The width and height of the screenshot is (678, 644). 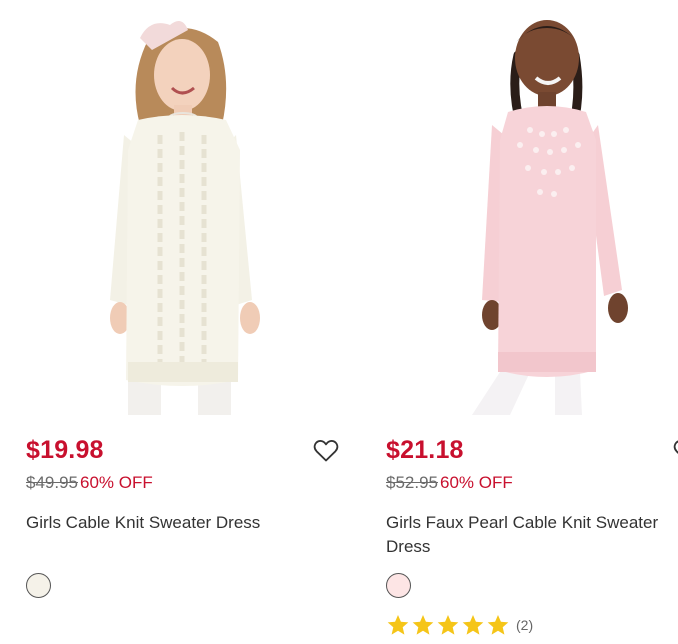 I want to click on price-details: $52.95 60% OFF, so click(x=449, y=483).